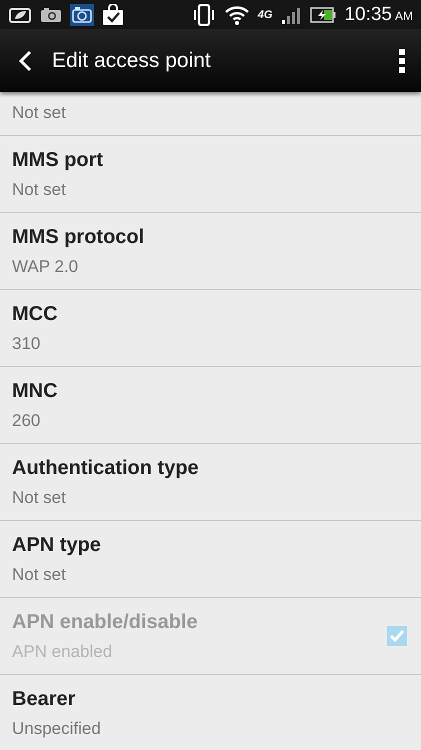  What do you see at coordinates (58, 160) in the screenshot?
I see `setting-title: MMS port` at bounding box center [58, 160].